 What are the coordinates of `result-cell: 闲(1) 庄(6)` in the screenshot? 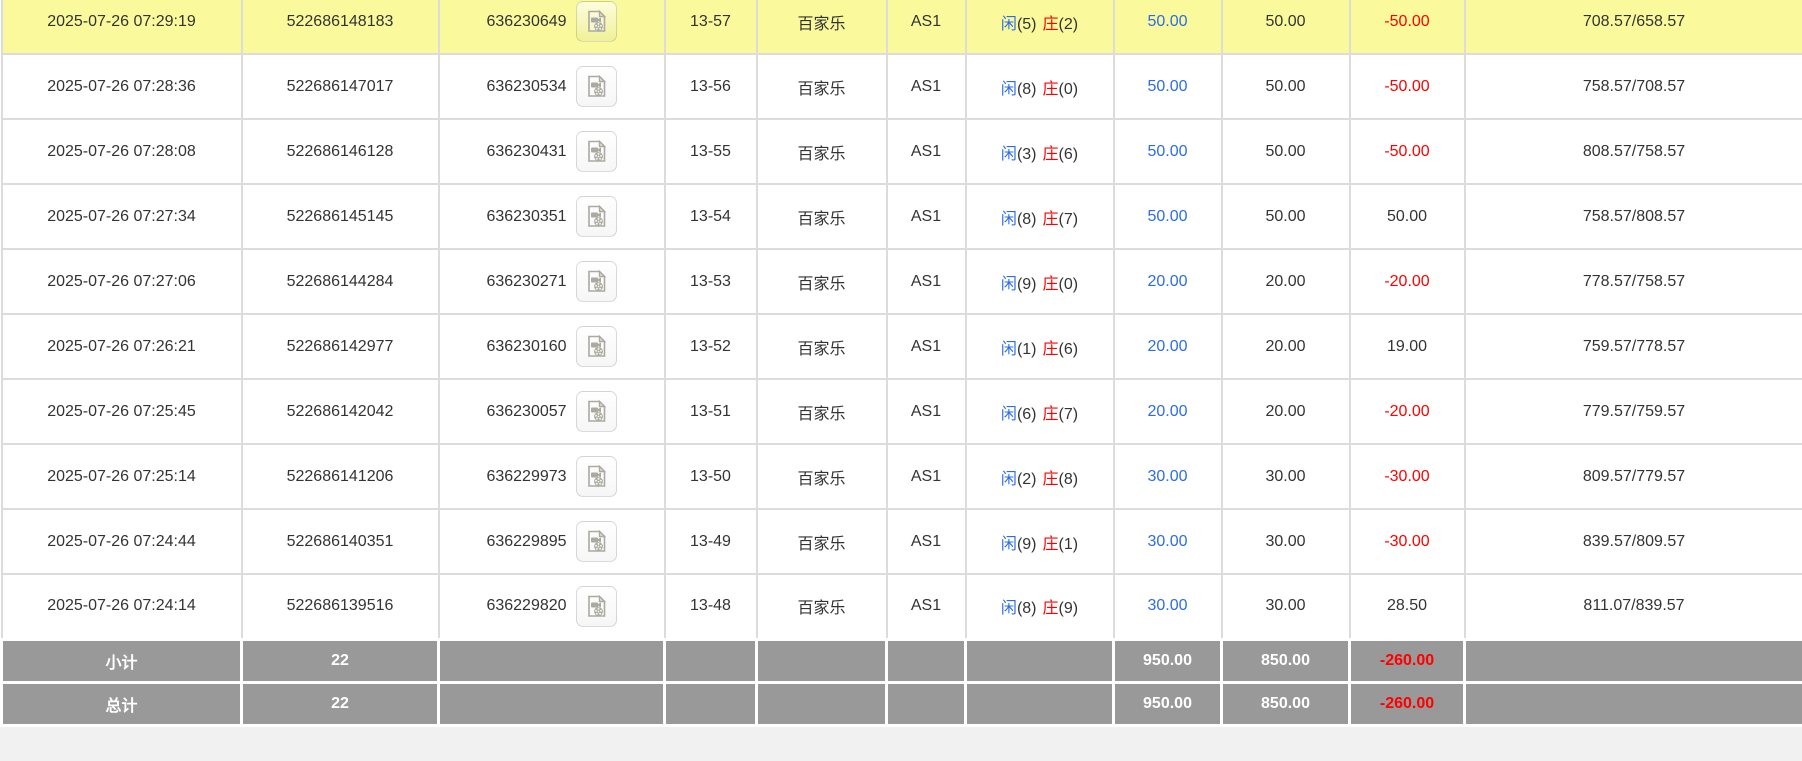 It's located at (1039, 346).